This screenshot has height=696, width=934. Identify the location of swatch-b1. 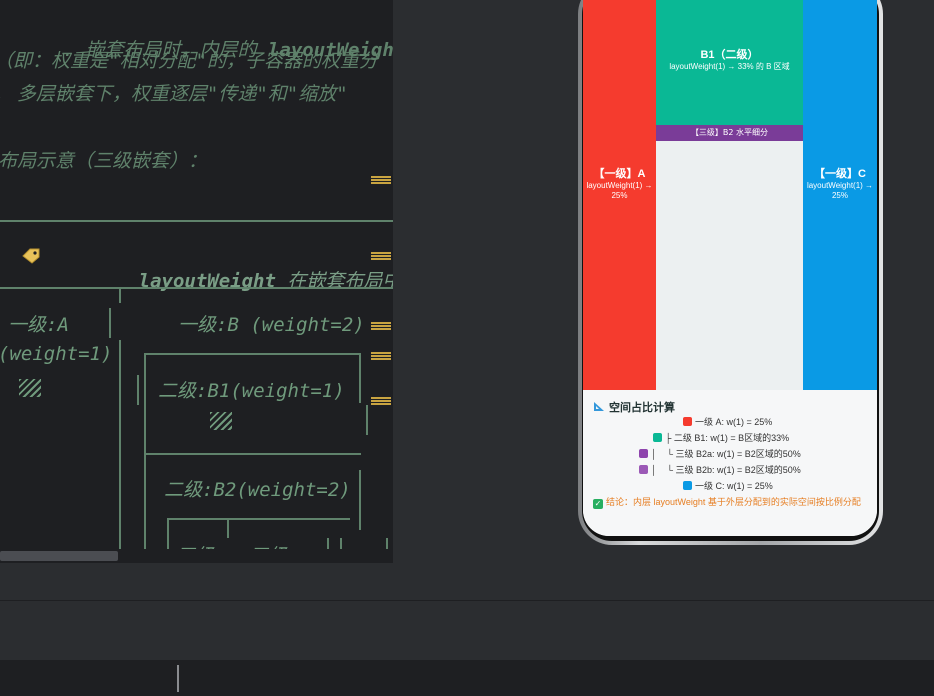
(657, 437).